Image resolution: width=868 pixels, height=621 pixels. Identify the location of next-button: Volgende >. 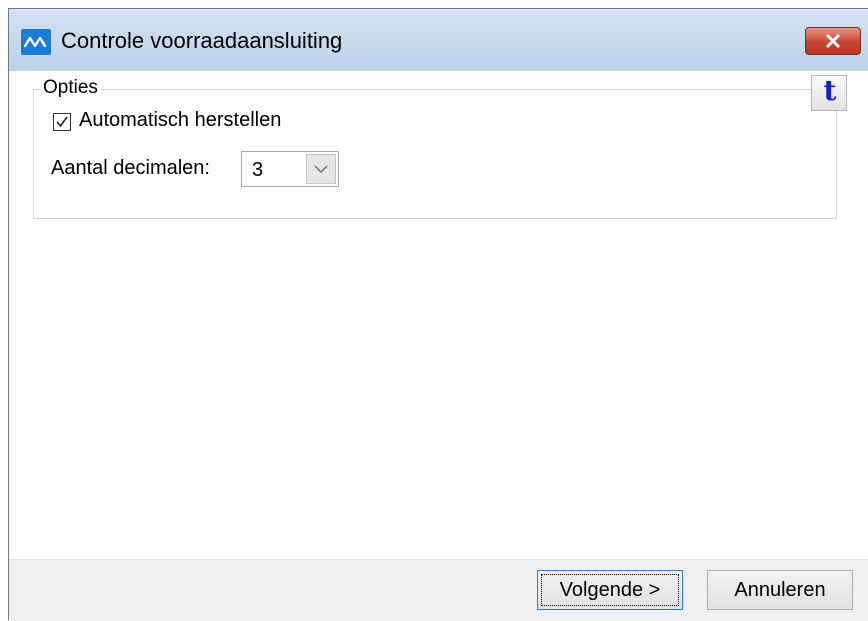
(610, 590).